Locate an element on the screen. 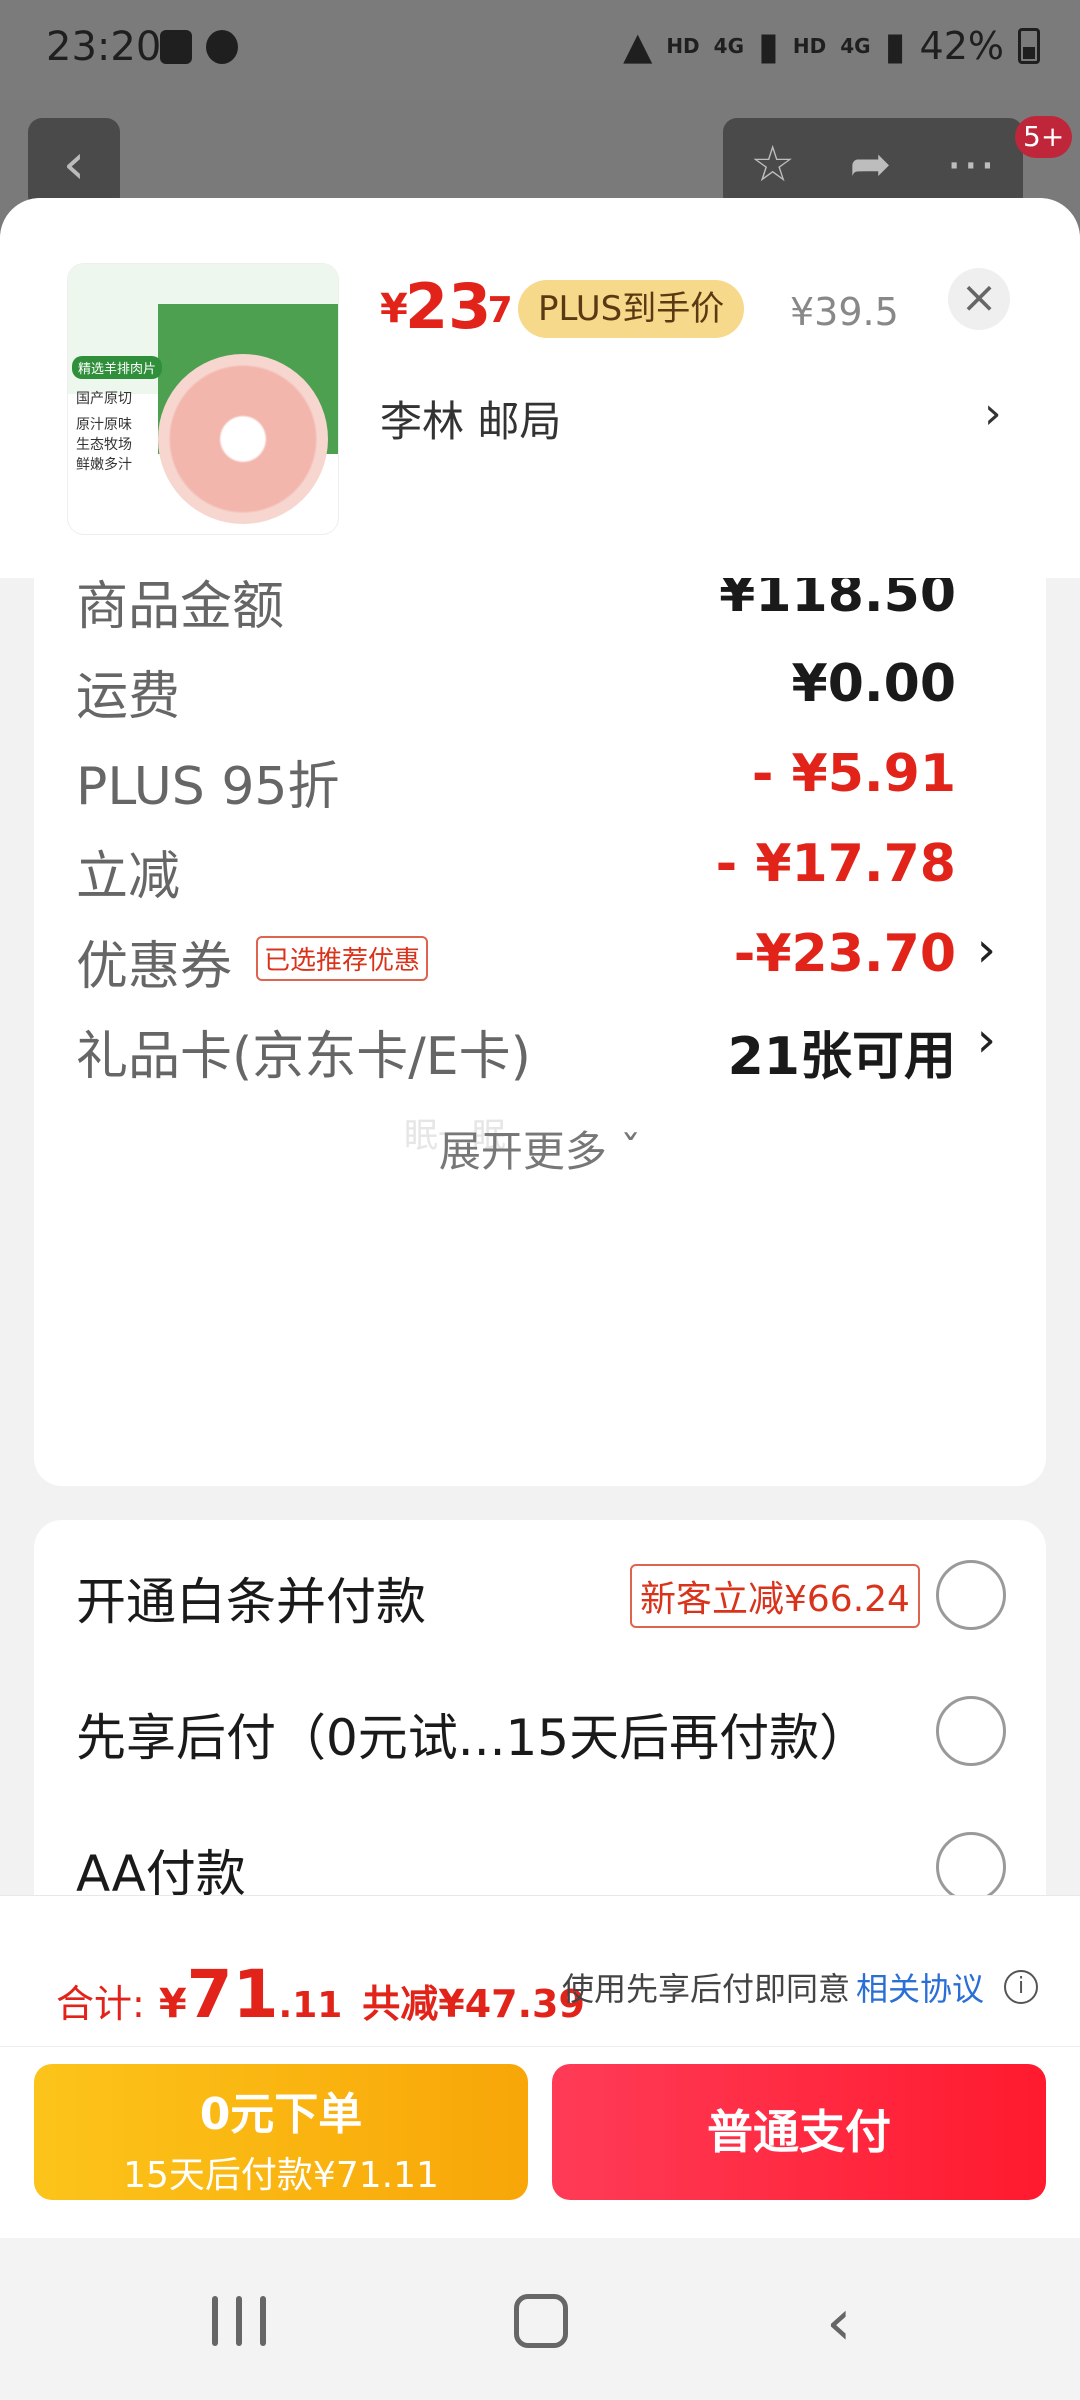  total-saved: 共减¥47.39 is located at coordinates (473, 2004).